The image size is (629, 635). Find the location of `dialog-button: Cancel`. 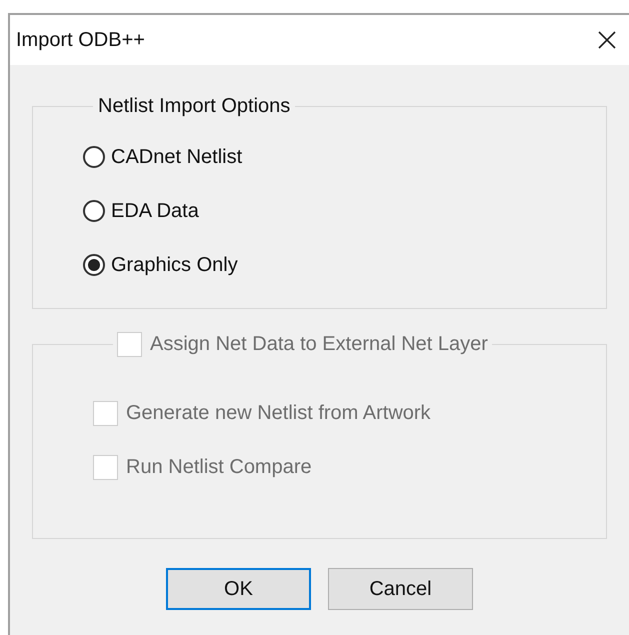

dialog-button: Cancel is located at coordinates (400, 589).